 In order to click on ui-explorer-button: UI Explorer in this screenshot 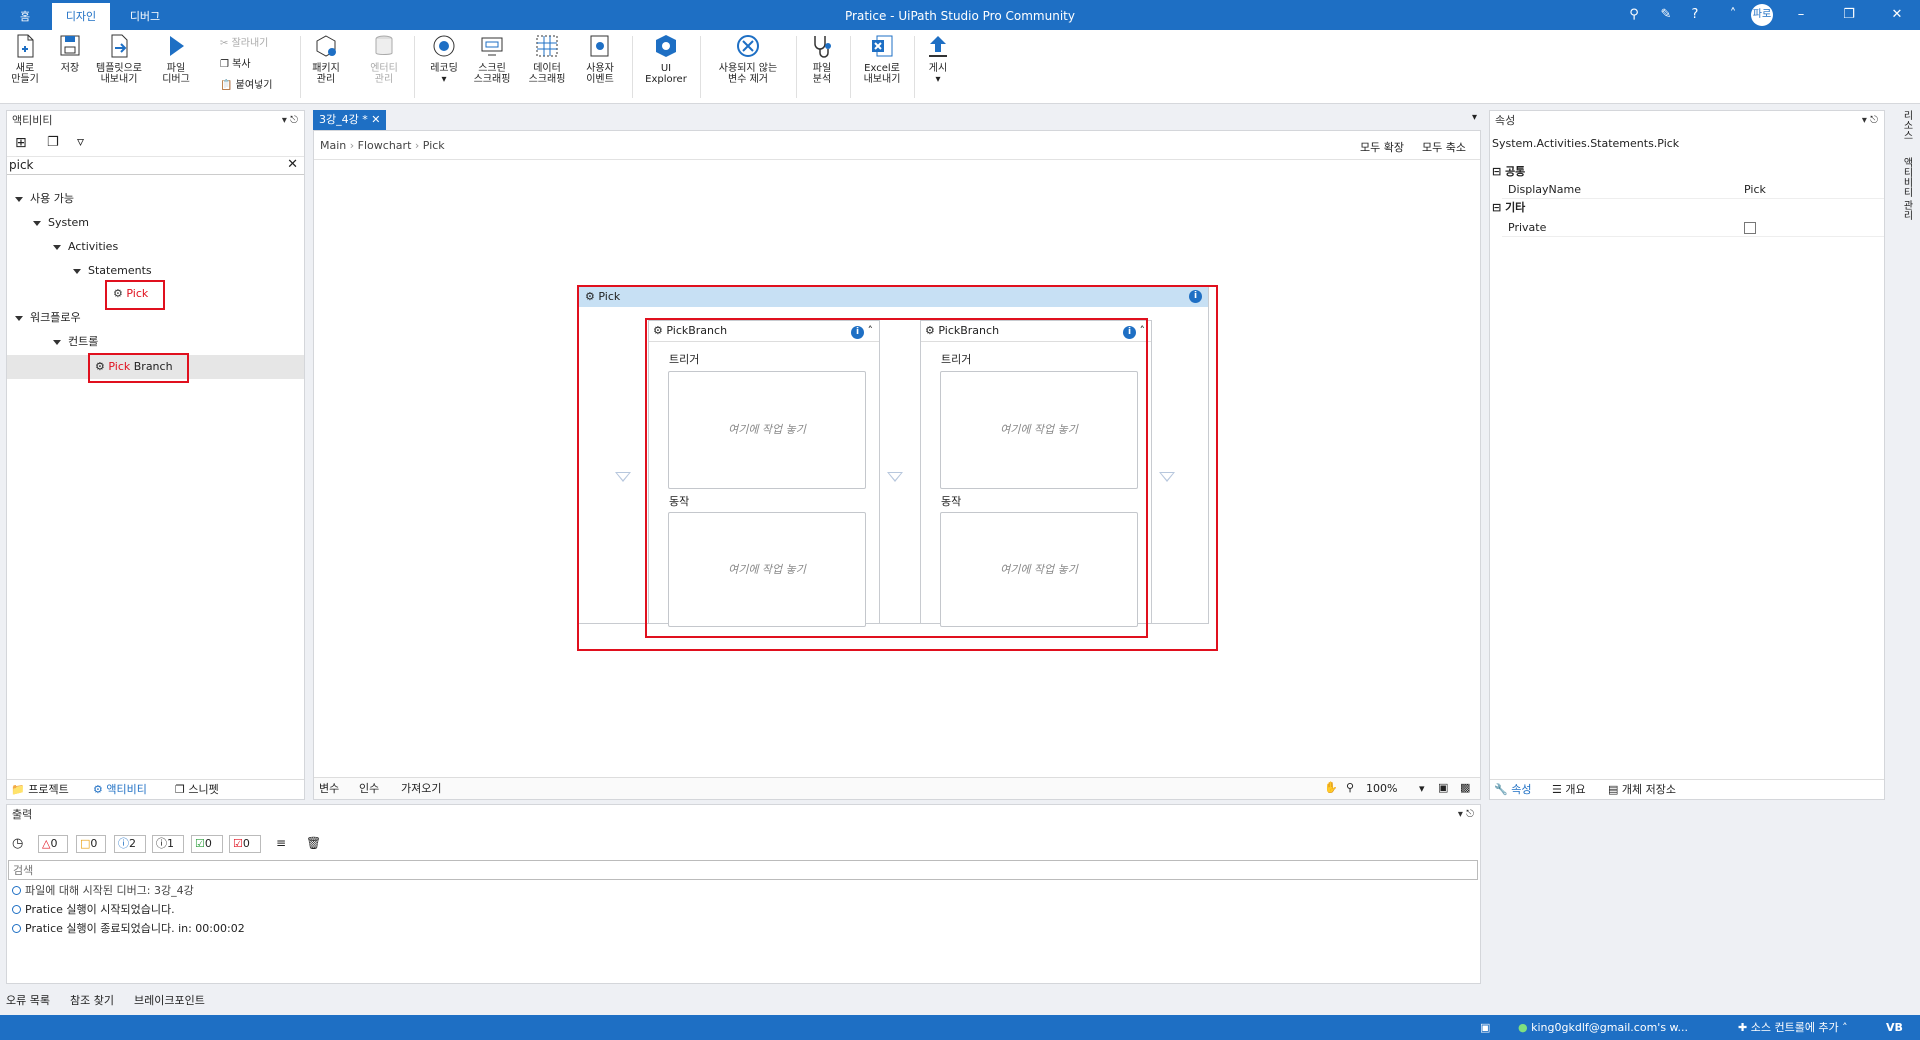, I will do `click(666, 59)`.